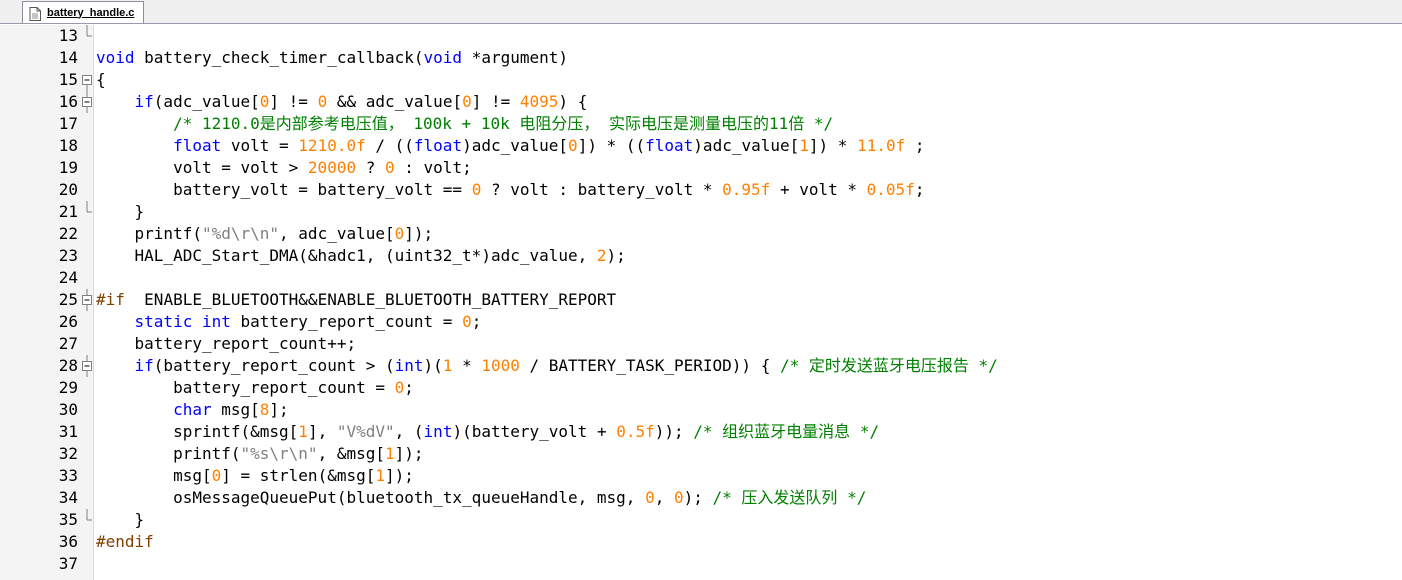  Describe the element at coordinates (701, 564) in the screenshot. I see `code-line: 37` at that location.